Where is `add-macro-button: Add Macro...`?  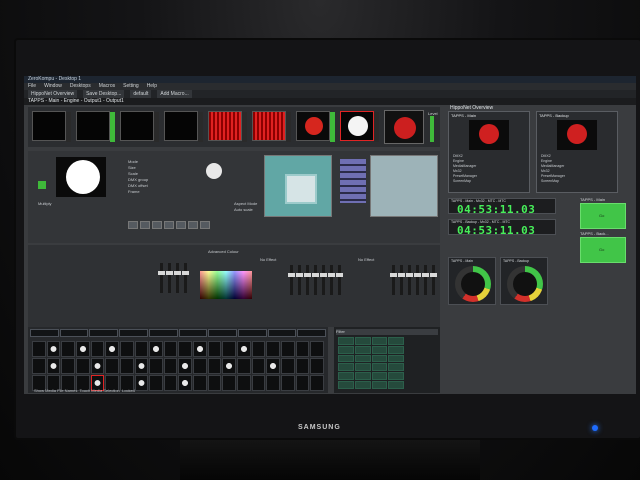 add-macro-button: Add Macro... is located at coordinates (174, 94).